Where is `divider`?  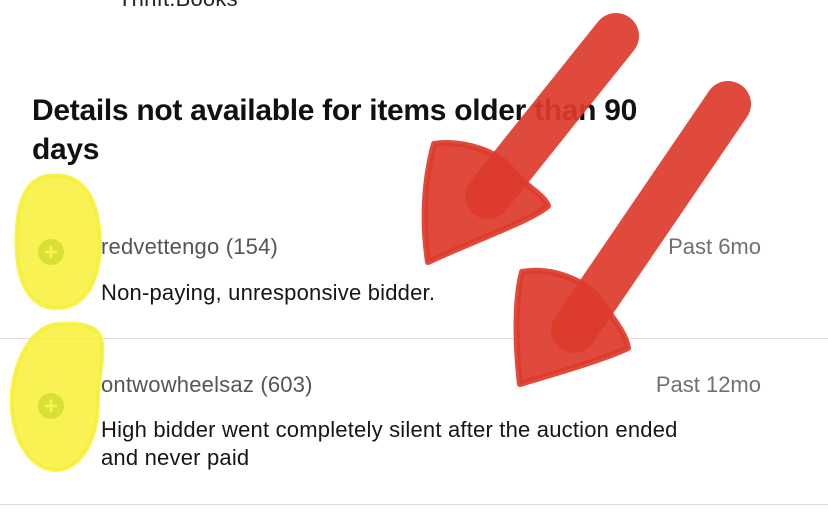
divider is located at coordinates (414, 504).